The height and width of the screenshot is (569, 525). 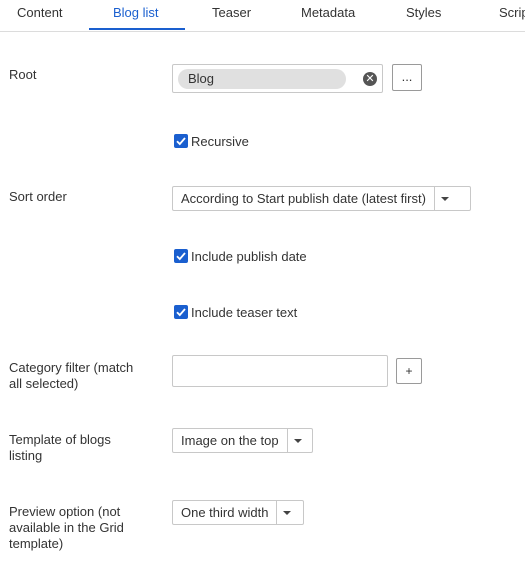 I want to click on root-field: Blog ✕, so click(x=277, y=78).